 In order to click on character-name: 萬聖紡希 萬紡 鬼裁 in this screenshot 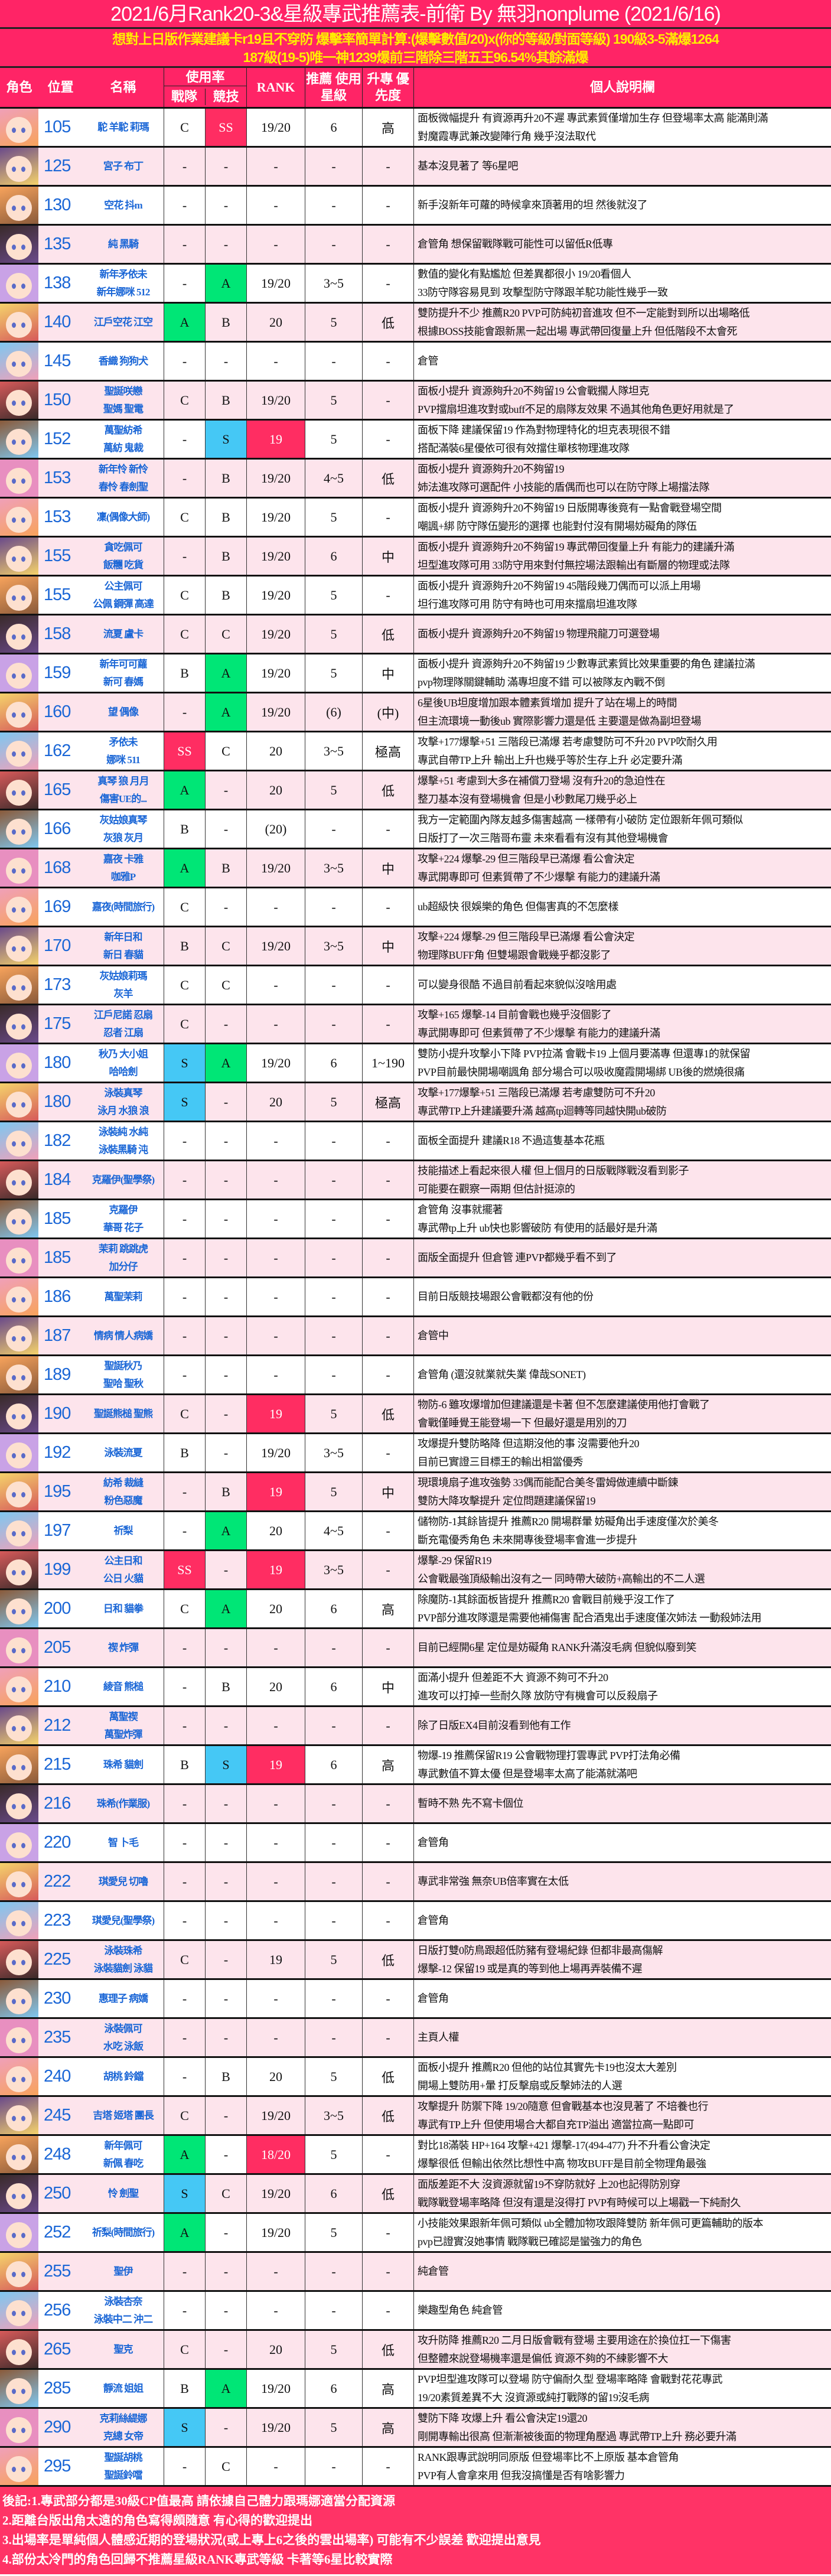, I will do `click(124, 440)`.